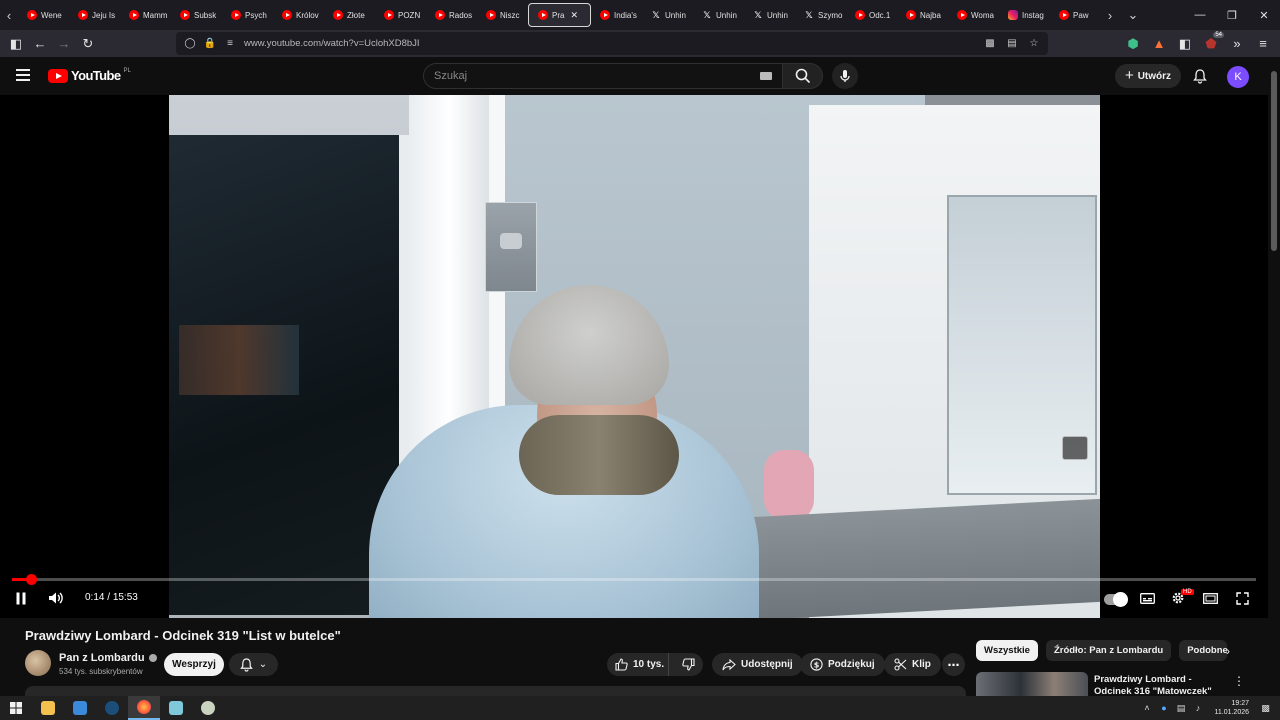 This screenshot has height=720, width=1280. Describe the element at coordinates (16, 43) in the screenshot. I see `sidebar-toggle-icon: ◧` at that location.